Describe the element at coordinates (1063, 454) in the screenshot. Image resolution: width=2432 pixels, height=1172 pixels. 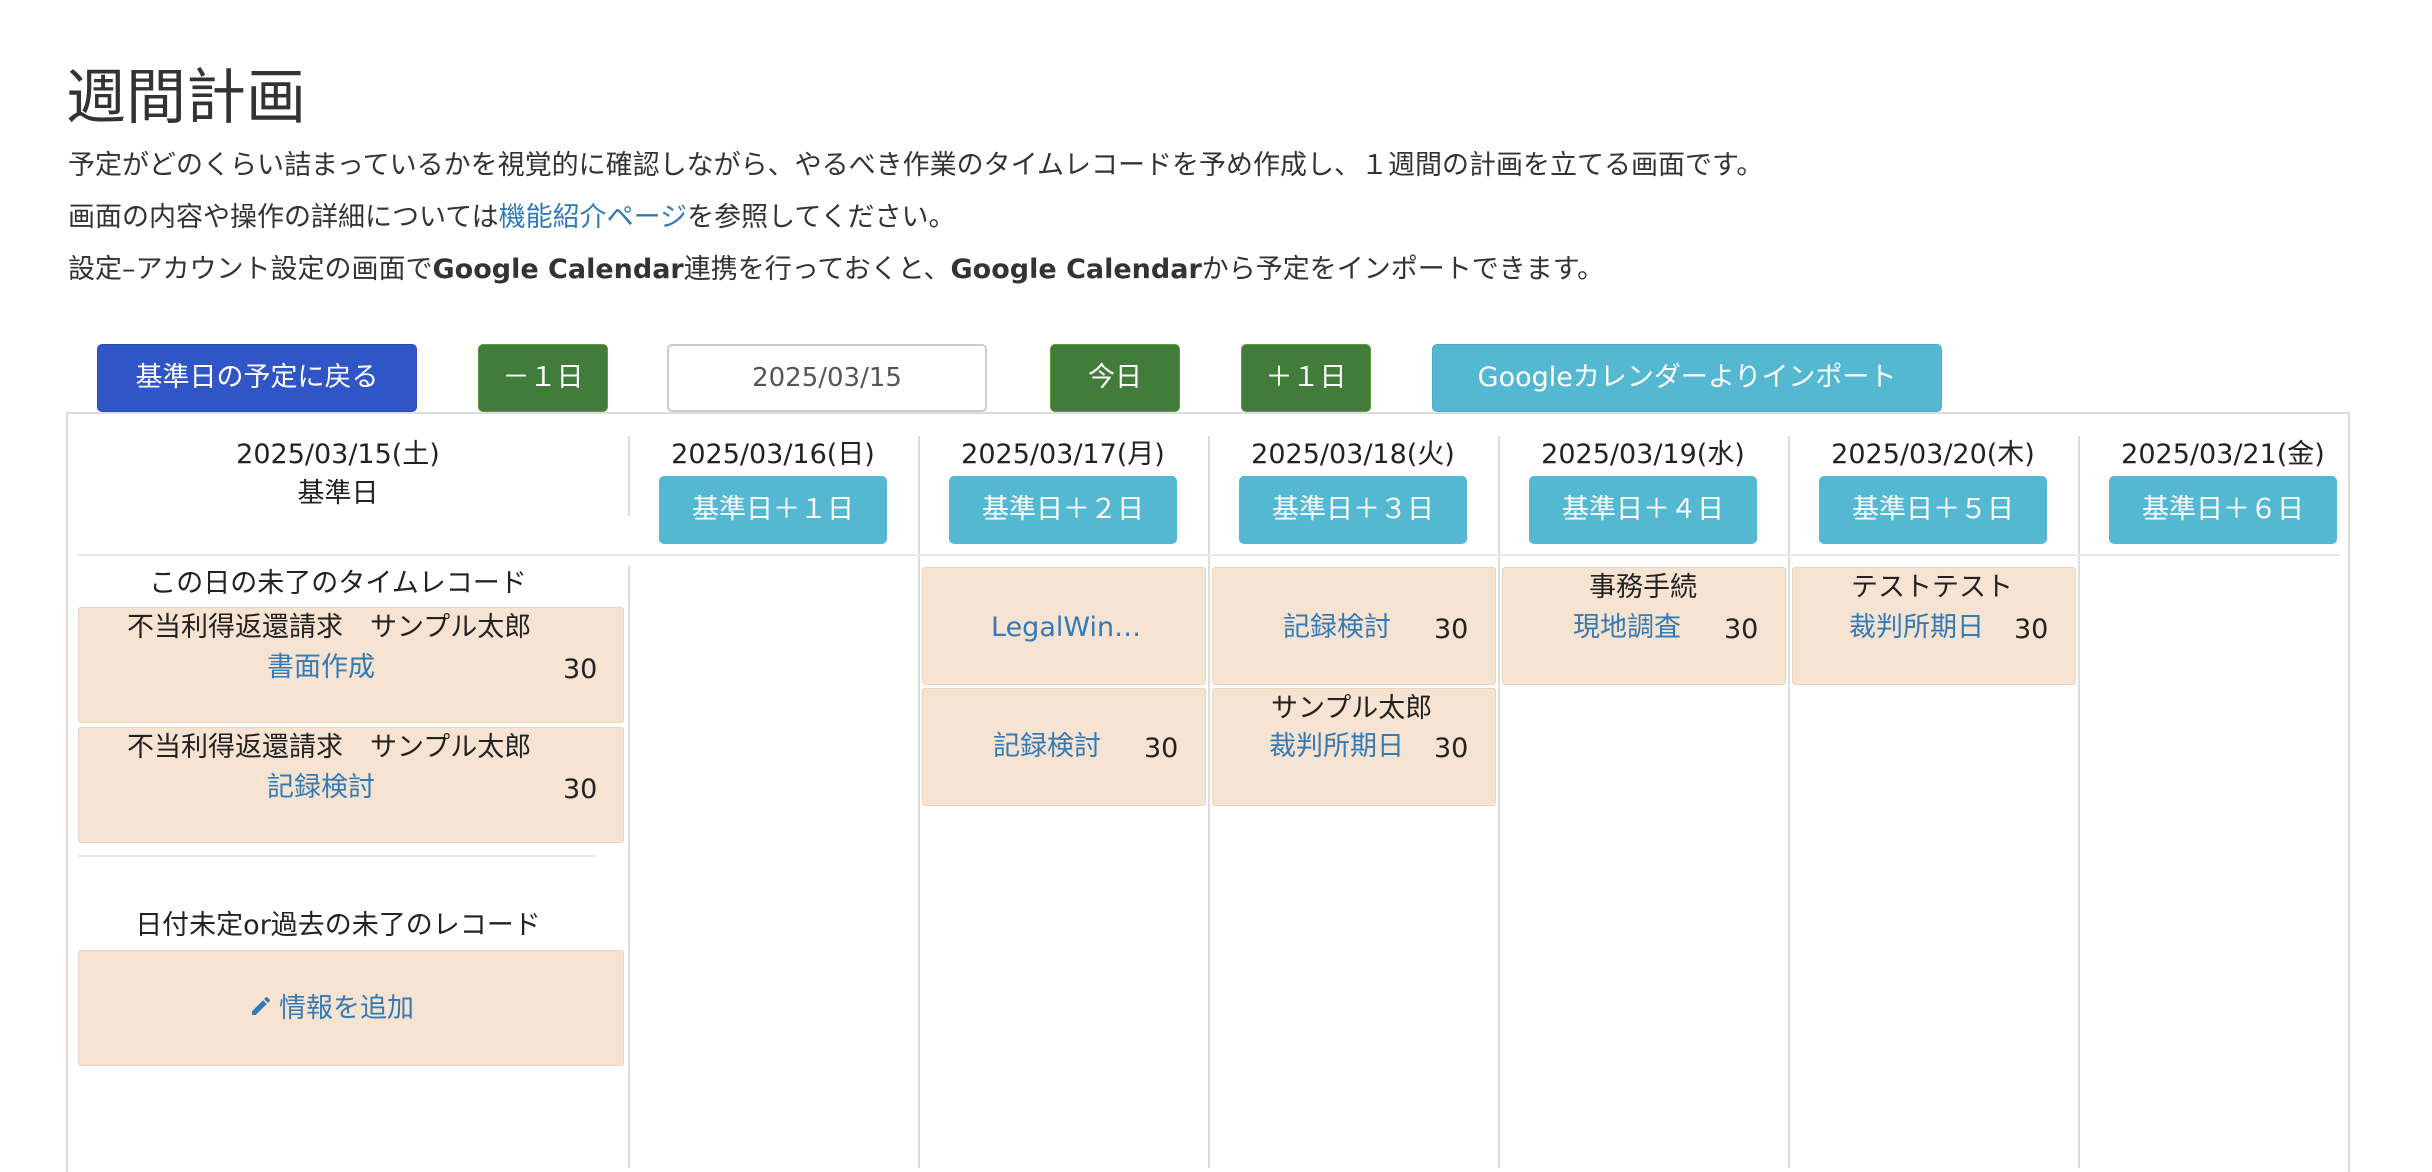
I see `day-date-label: 2025/03/17(月)` at that location.